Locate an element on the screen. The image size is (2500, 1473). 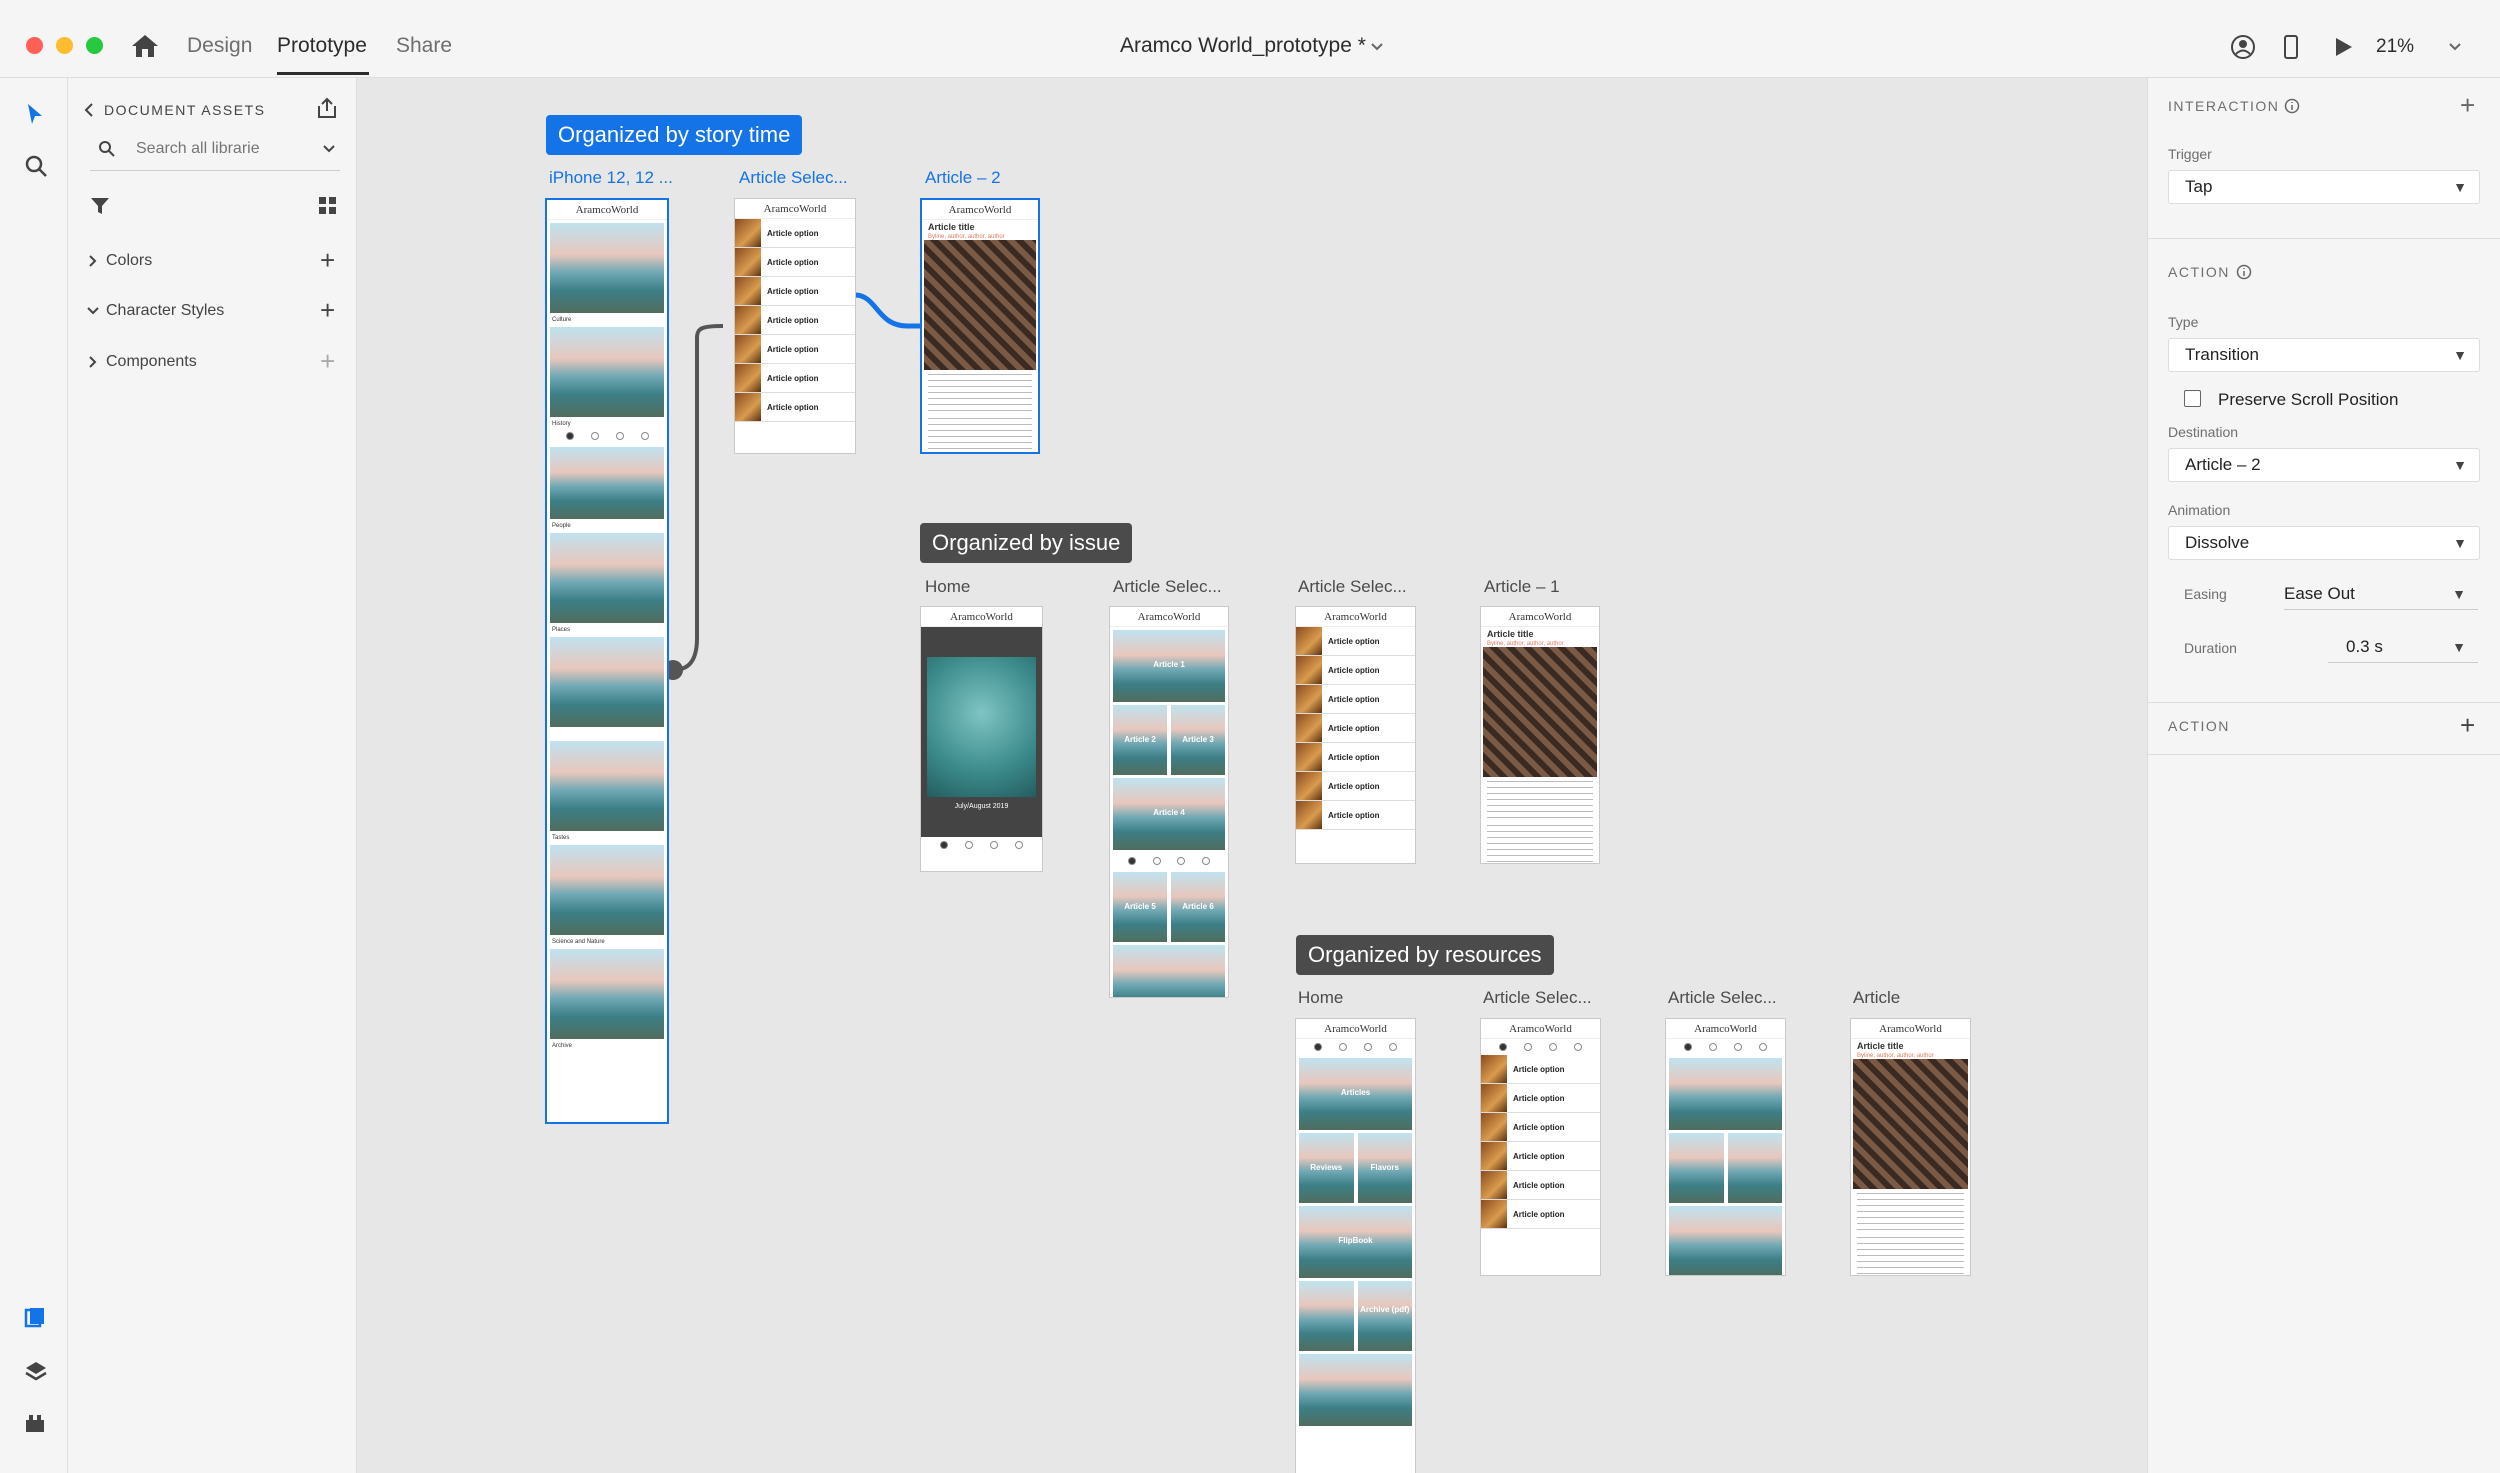
type-value: Transition is located at coordinates (2222, 354).